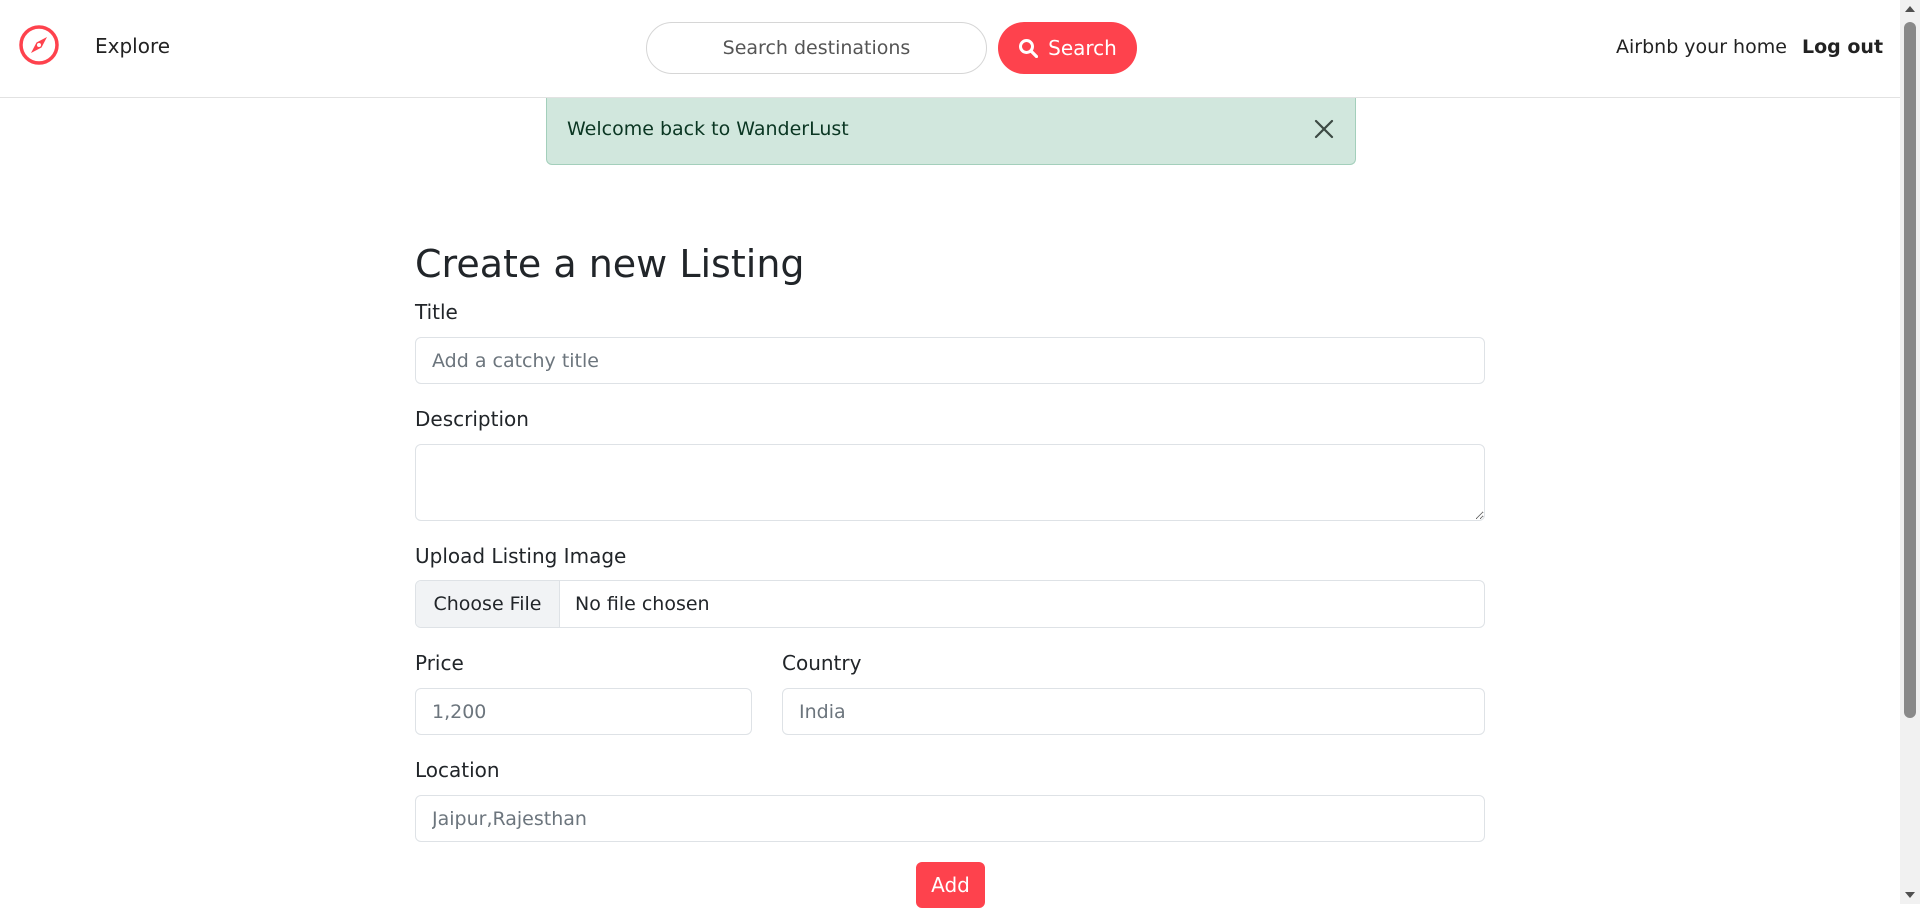  What do you see at coordinates (1029, 48) in the screenshot?
I see `search-icon` at bounding box center [1029, 48].